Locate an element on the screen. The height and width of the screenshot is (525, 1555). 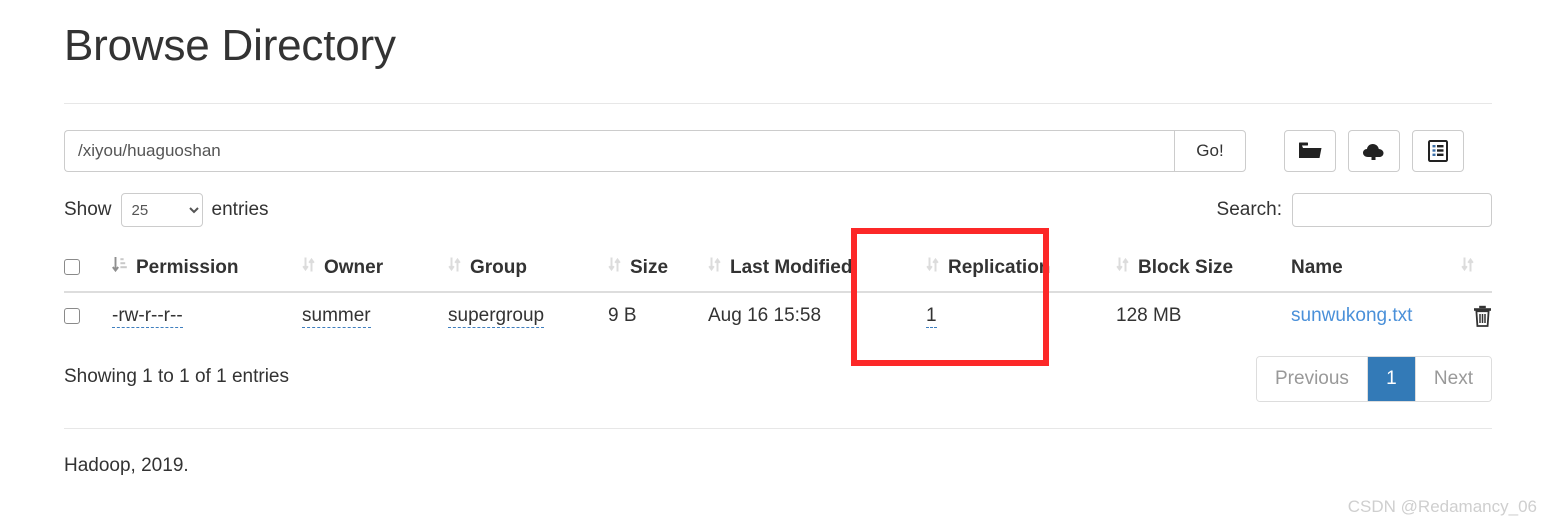
sort-amount-down-icon is located at coordinates (119, 267).